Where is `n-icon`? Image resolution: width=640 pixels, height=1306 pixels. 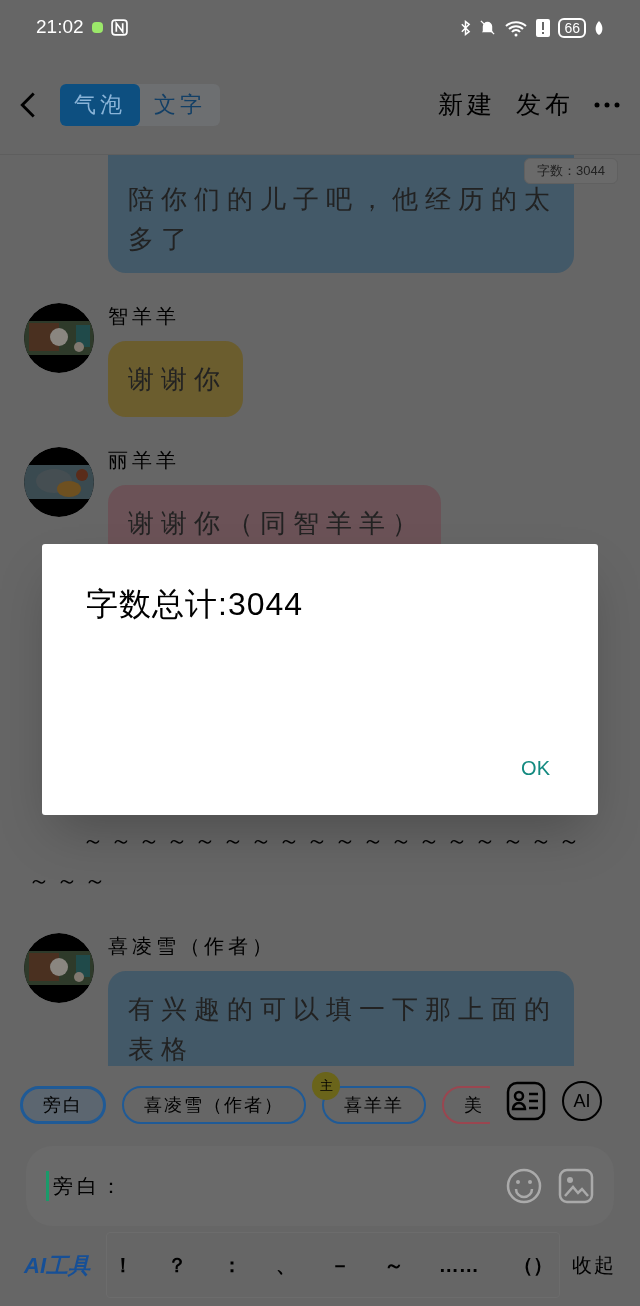 n-icon is located at coordinates (119, 27).